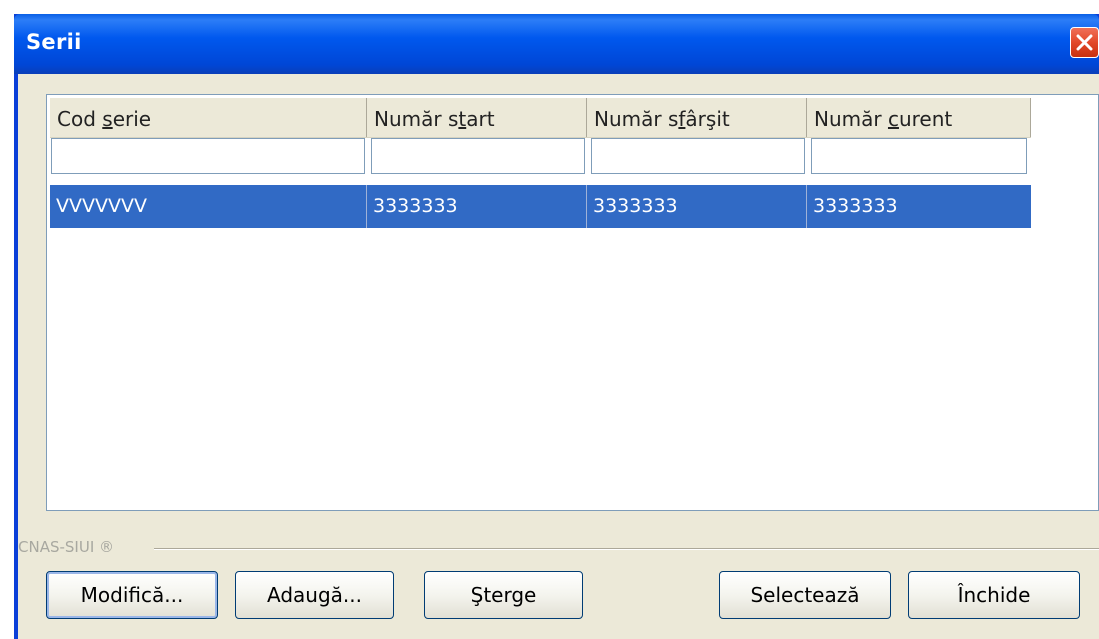  What do you see at coordinates (54, 42) in the screenshot?
I see `window-title: Serii` at bounding box center [54, 42].